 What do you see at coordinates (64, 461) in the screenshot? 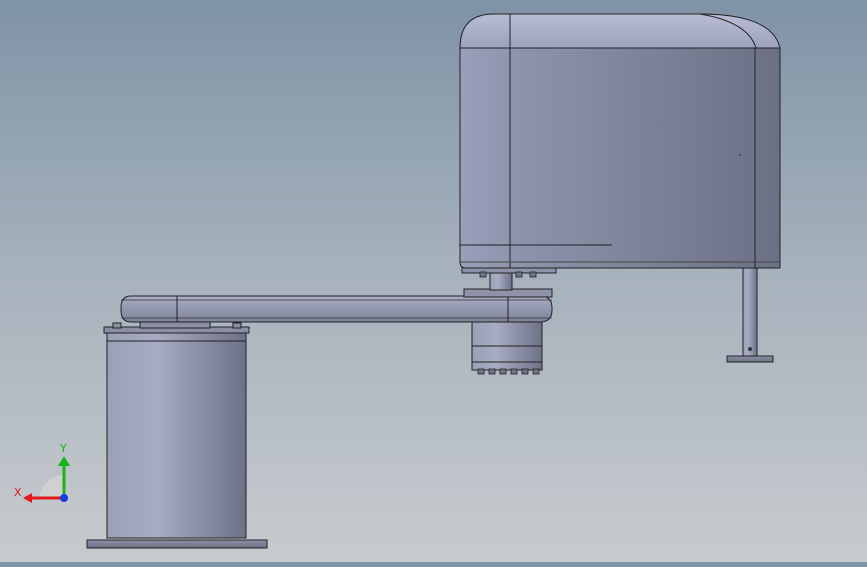
I see `triad-y-arrowhead` at bounding box center [64, 461].